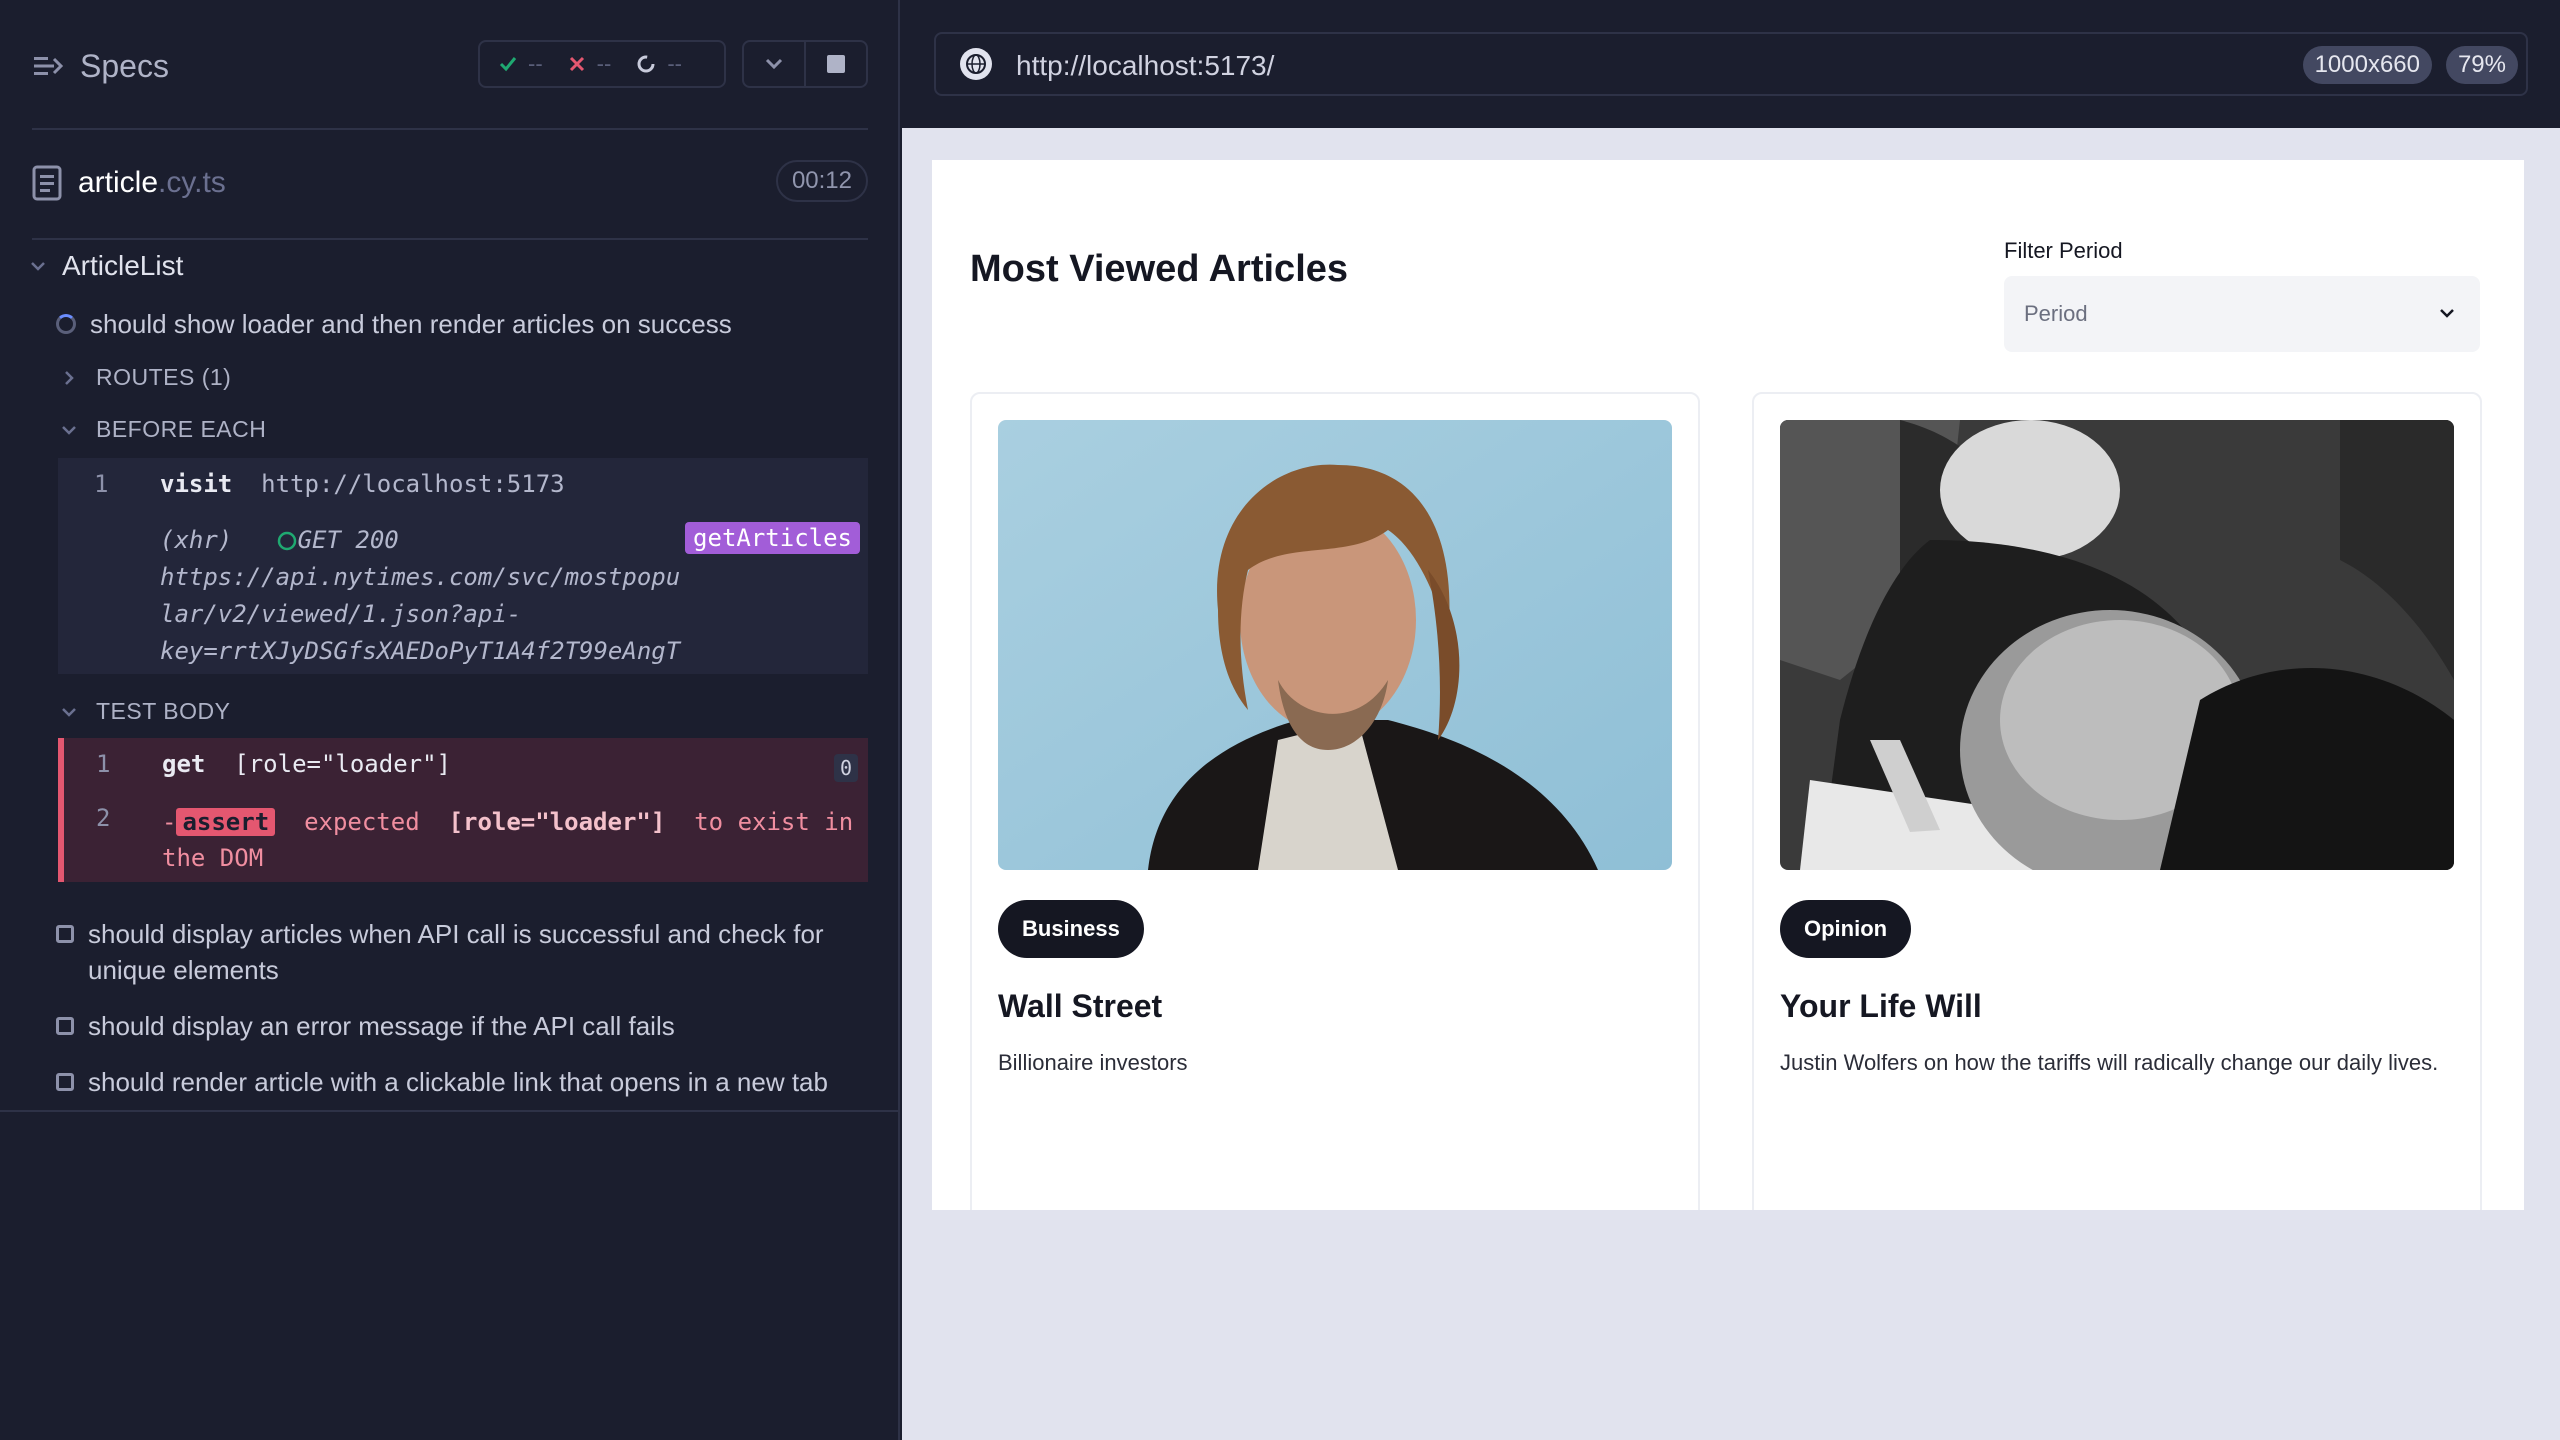  I want to click on header-divider, so click(450, 129).